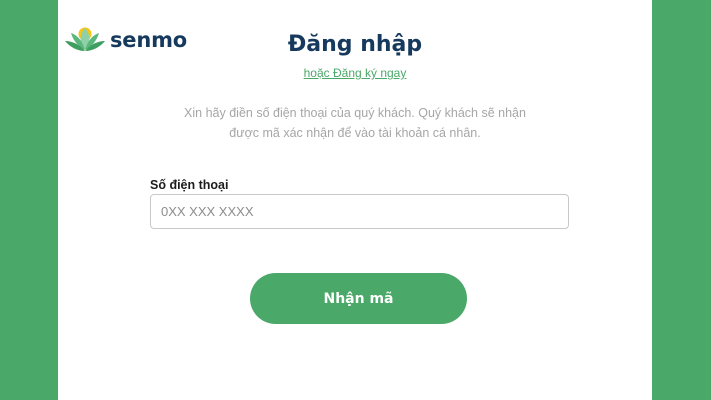 The width and height of the screenshot is (711, 400). I want to click on phone-input, so click(359, 211).